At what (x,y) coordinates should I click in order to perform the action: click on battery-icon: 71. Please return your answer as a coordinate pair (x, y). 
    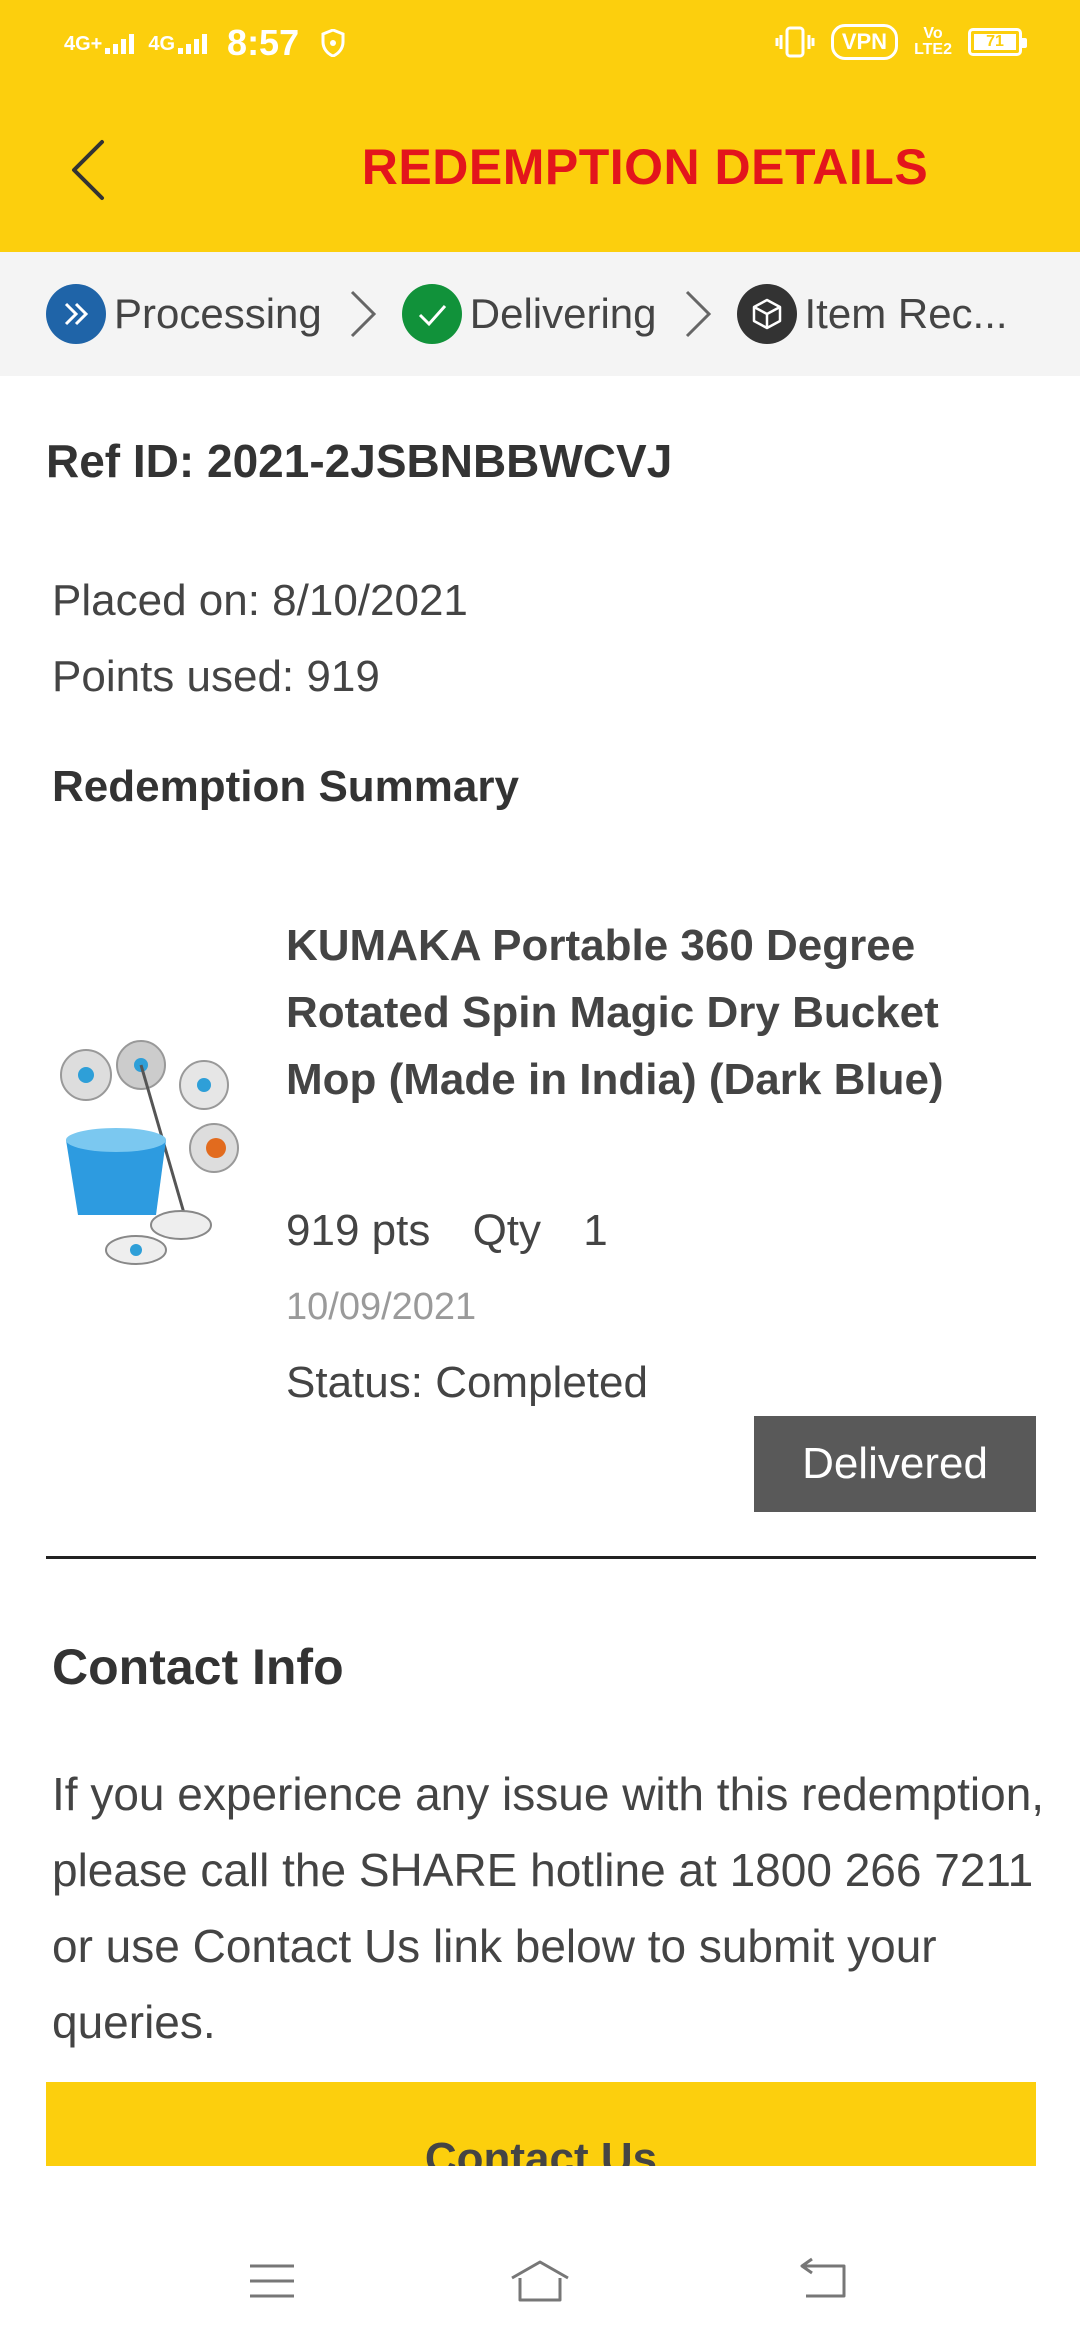
    Looking at the image, I should click on (997, 42).